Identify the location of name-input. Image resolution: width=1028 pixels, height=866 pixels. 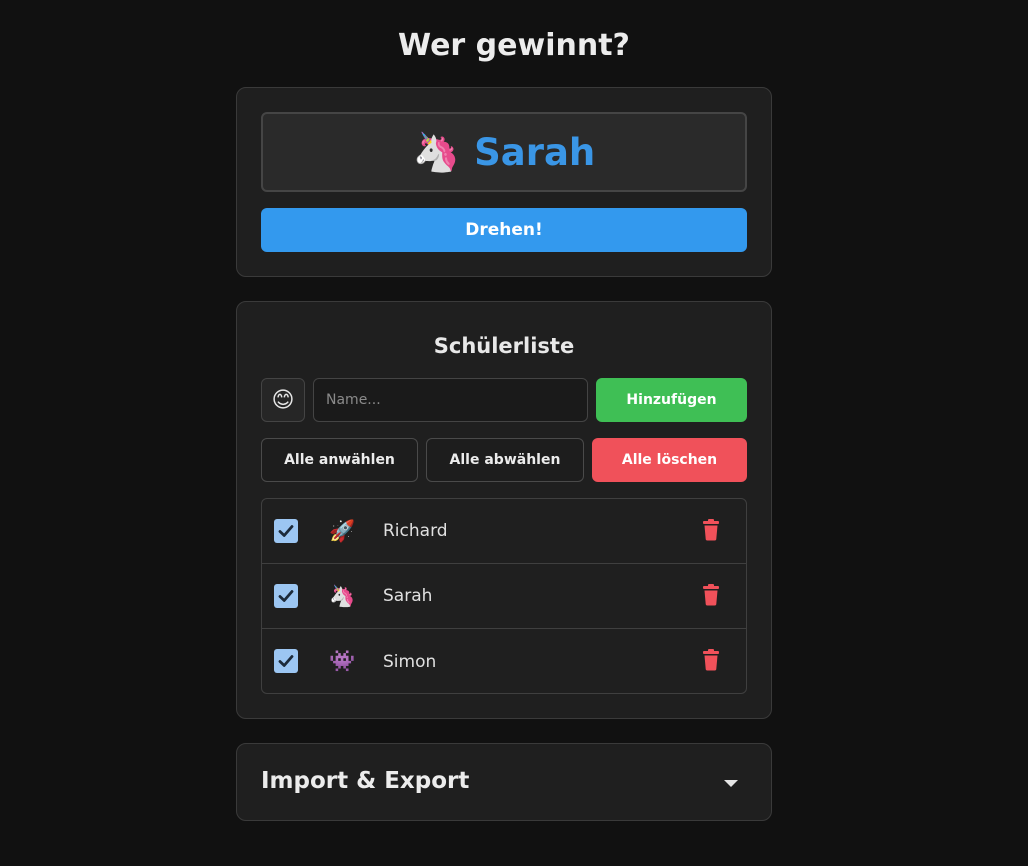
(450, 400).